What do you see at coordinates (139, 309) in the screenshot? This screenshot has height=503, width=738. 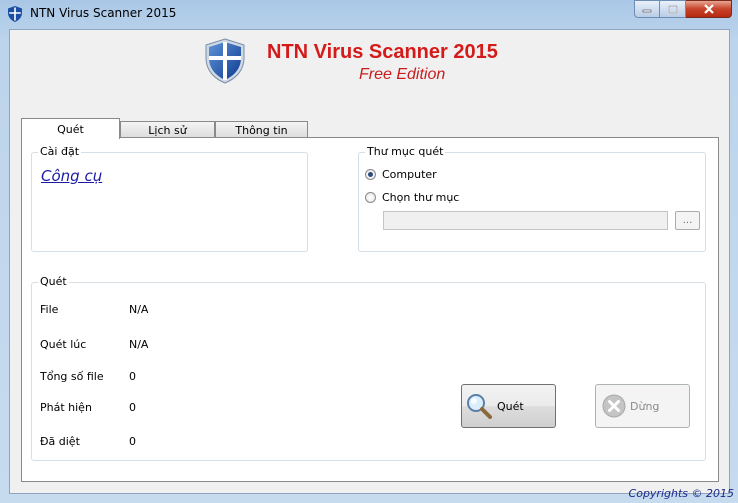 I see `file-value: N/A` at bounding box center [139, 309].